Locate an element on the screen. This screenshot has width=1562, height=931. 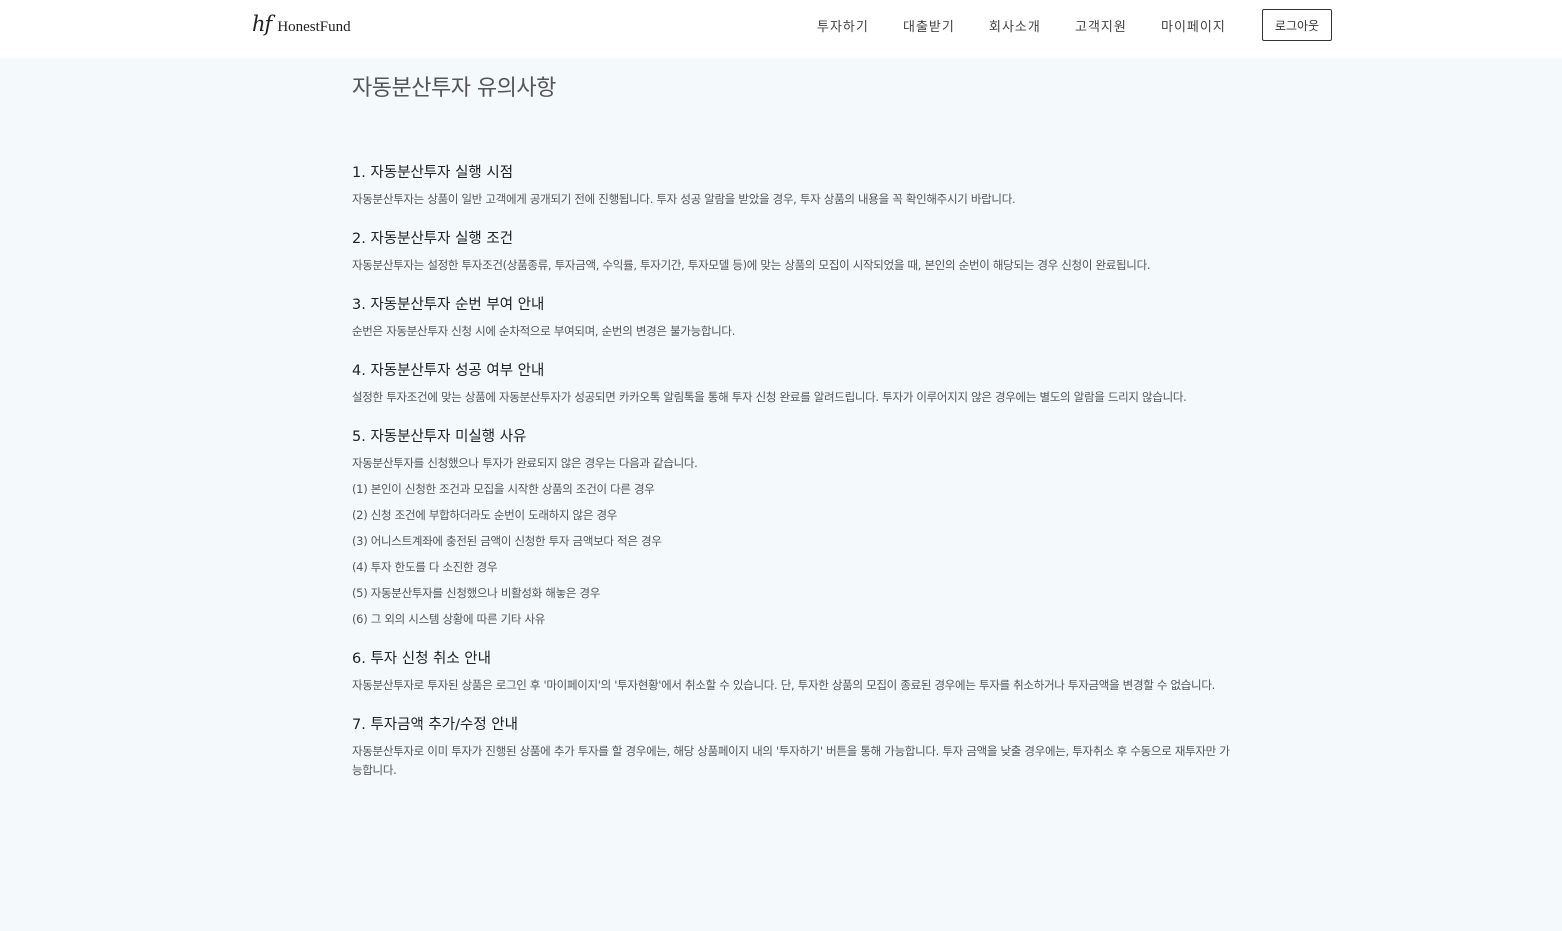
nav-invest: 투자하기 is located at coordinates (843, 25).